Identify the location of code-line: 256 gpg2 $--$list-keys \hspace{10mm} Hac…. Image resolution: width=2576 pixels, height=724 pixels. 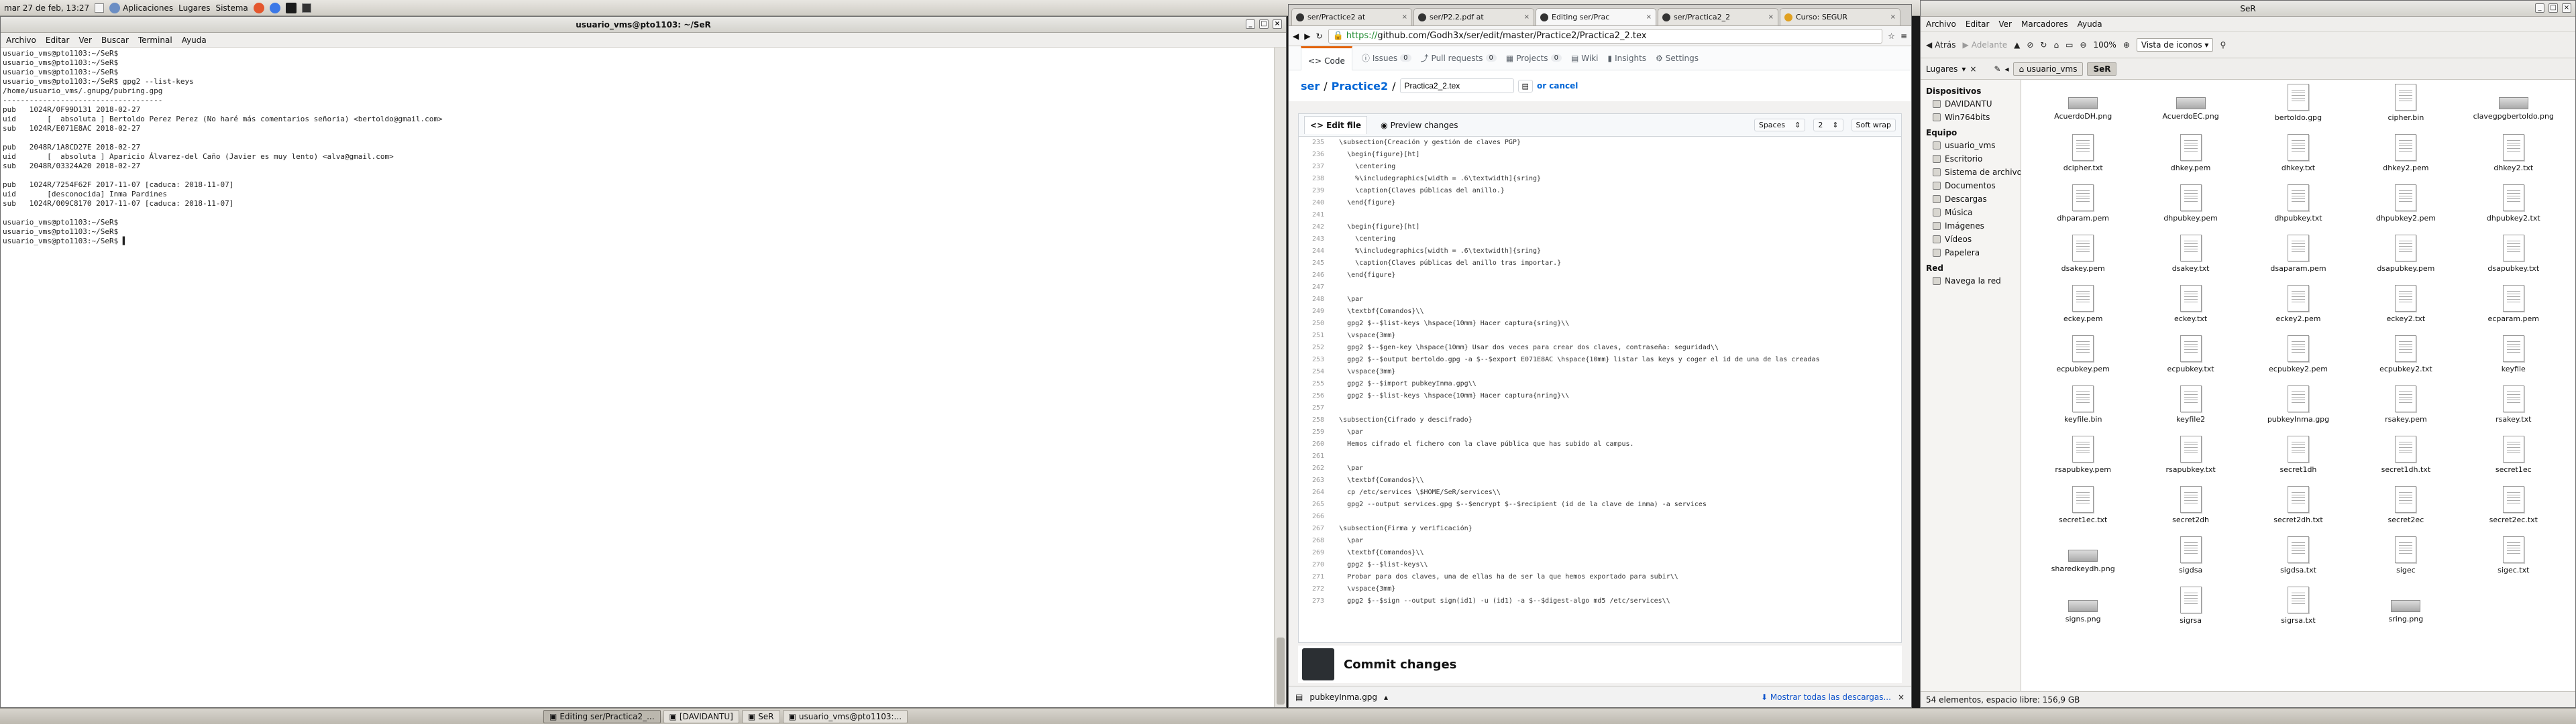
(1600, 396).